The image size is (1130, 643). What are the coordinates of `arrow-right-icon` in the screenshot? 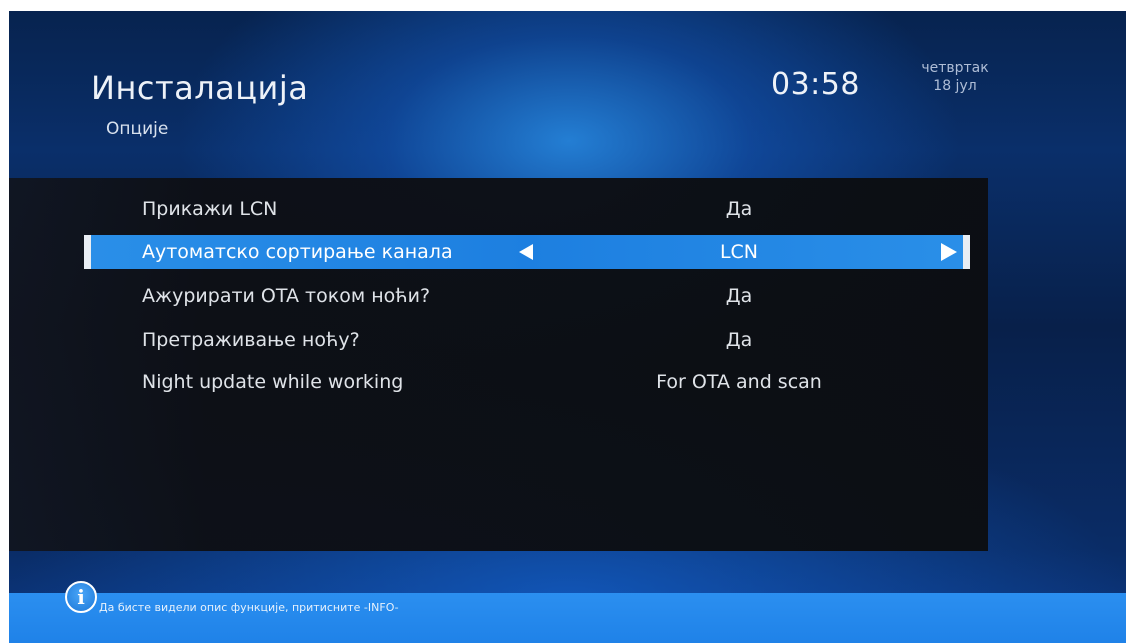 It's located at (949, 252).